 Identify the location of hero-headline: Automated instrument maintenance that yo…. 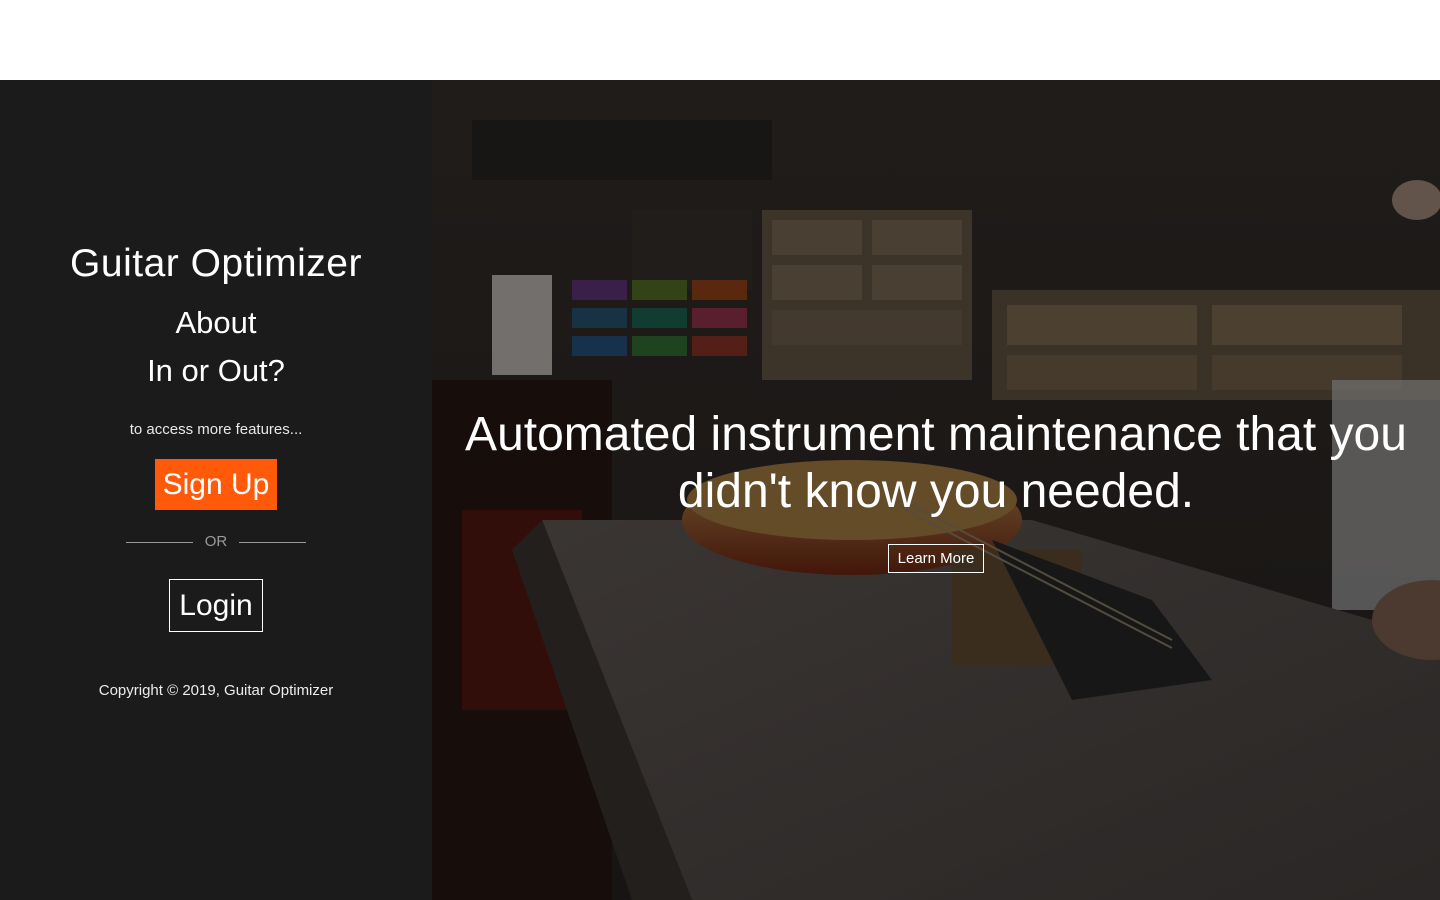
(936, 463).